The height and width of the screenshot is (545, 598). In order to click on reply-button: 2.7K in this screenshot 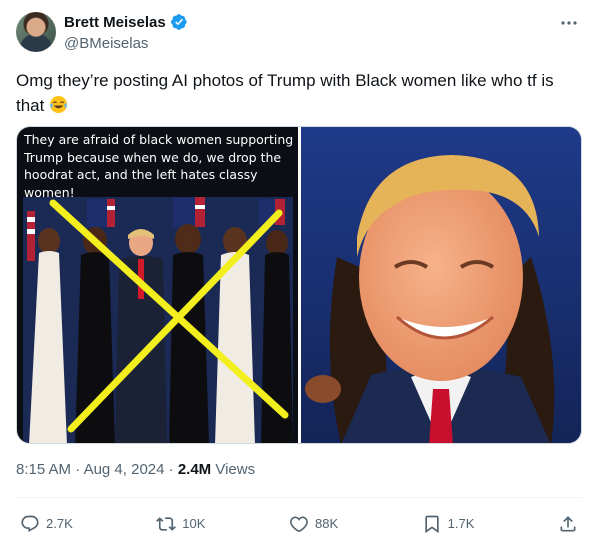, I will do `click(46, 524)`.